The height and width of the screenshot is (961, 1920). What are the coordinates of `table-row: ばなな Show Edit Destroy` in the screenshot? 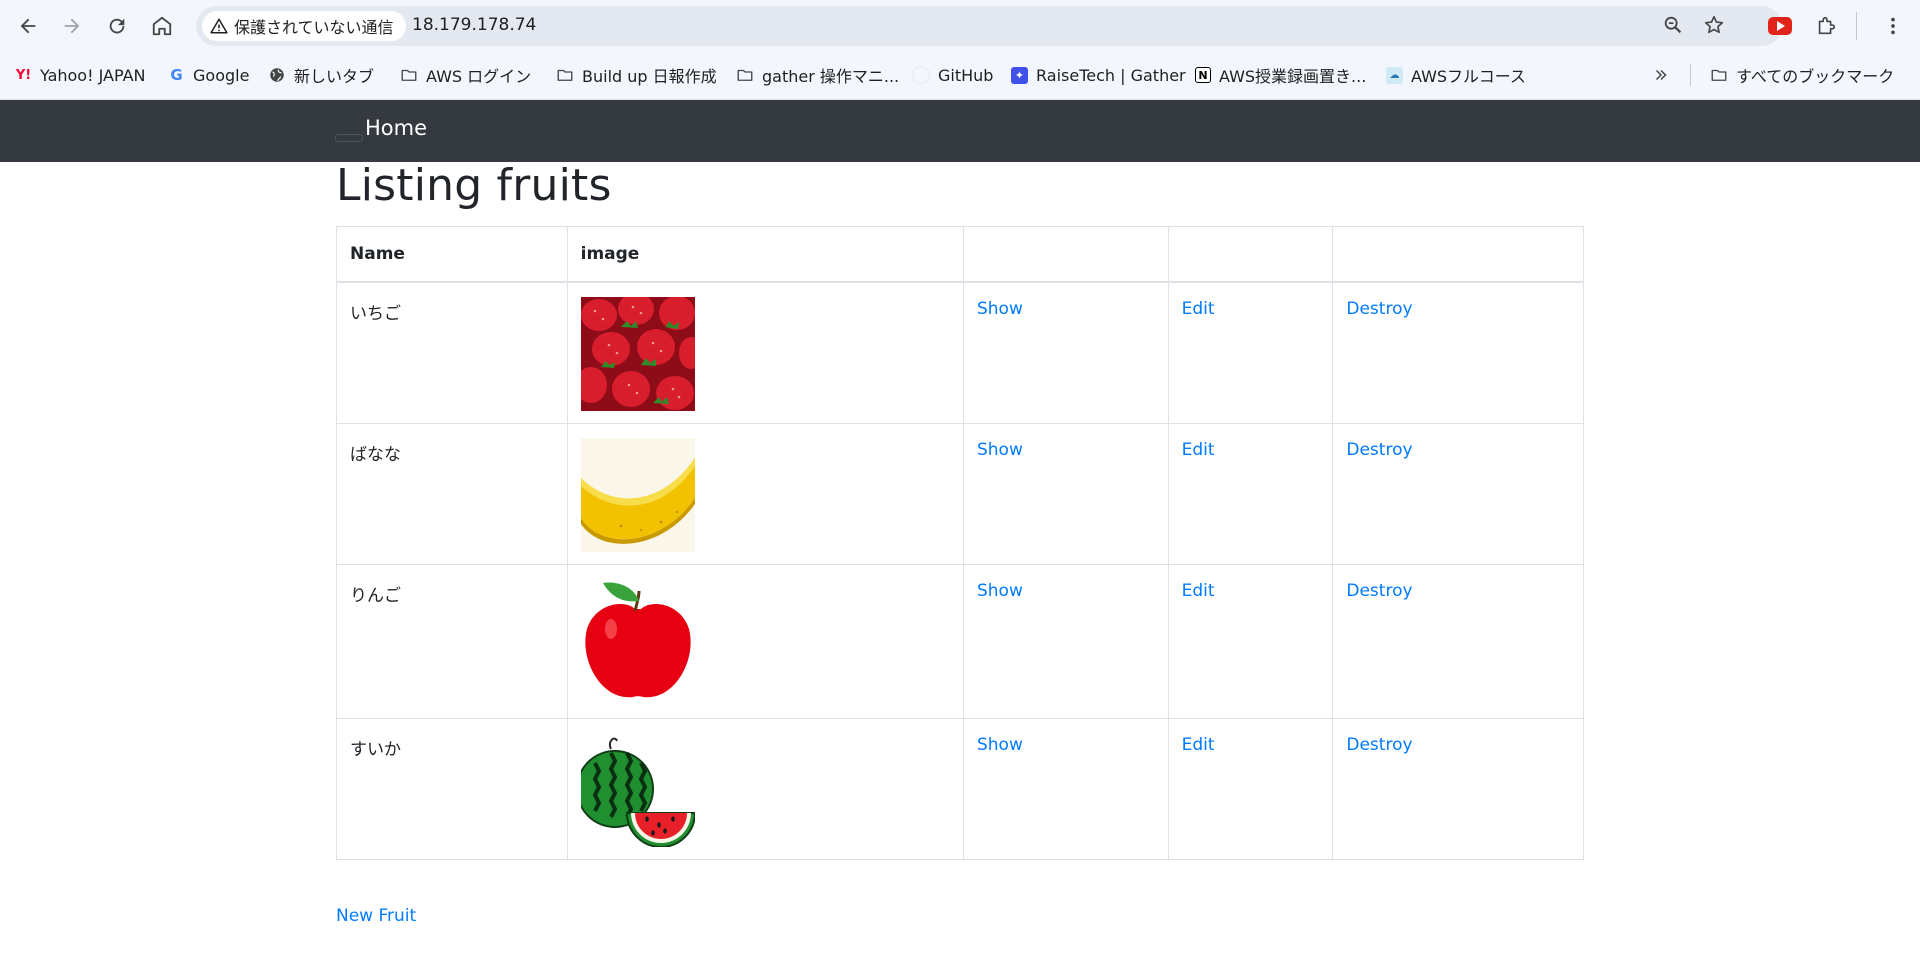 It's located at (960, 494).